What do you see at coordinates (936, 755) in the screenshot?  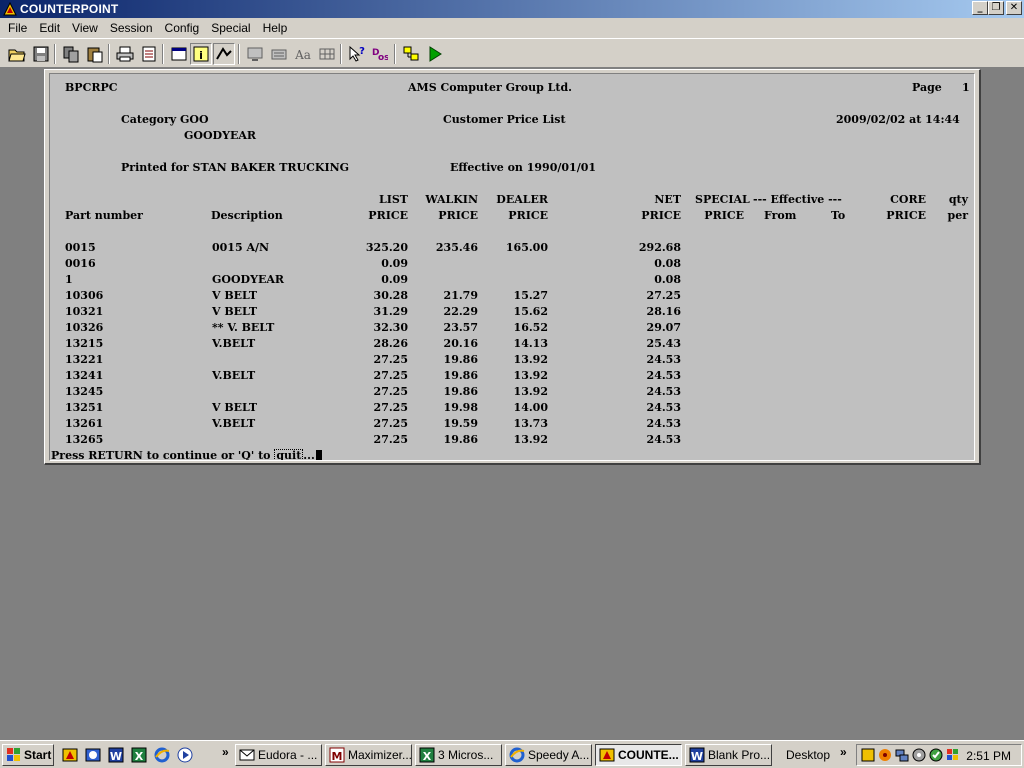 I see `tray-security-icon` at bounding box center [936, 755].